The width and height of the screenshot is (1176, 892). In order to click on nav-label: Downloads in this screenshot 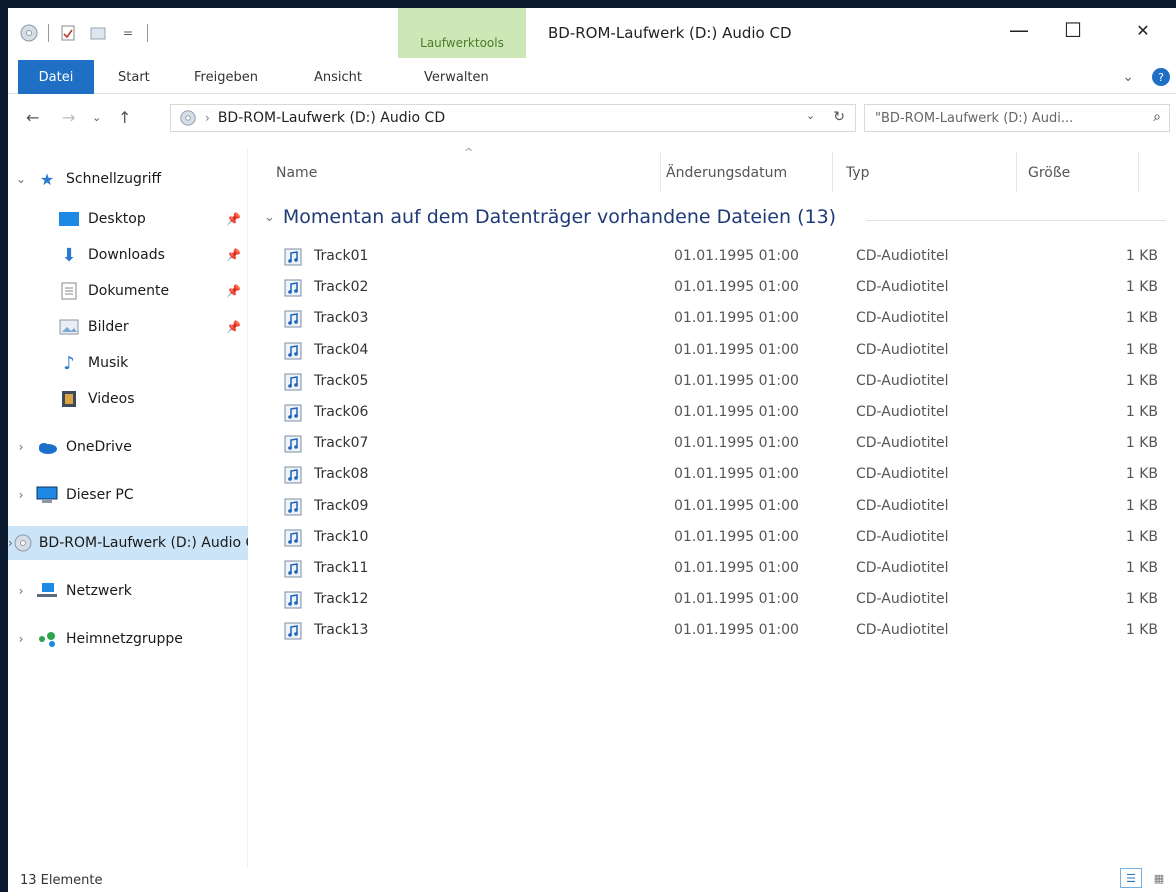, I will do `click(126, 255)`.